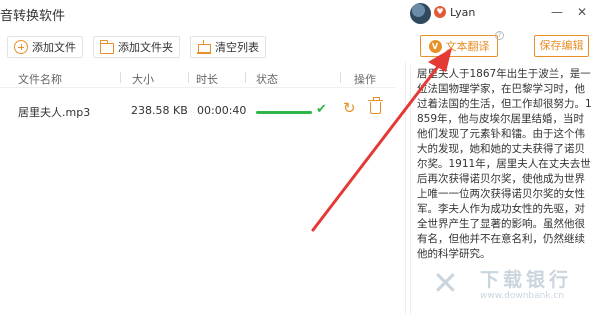  I want to click on table-row: 居里夫人.mp3 238.58 KB 00:00:40 ✔ ↻, so click(197, 110).